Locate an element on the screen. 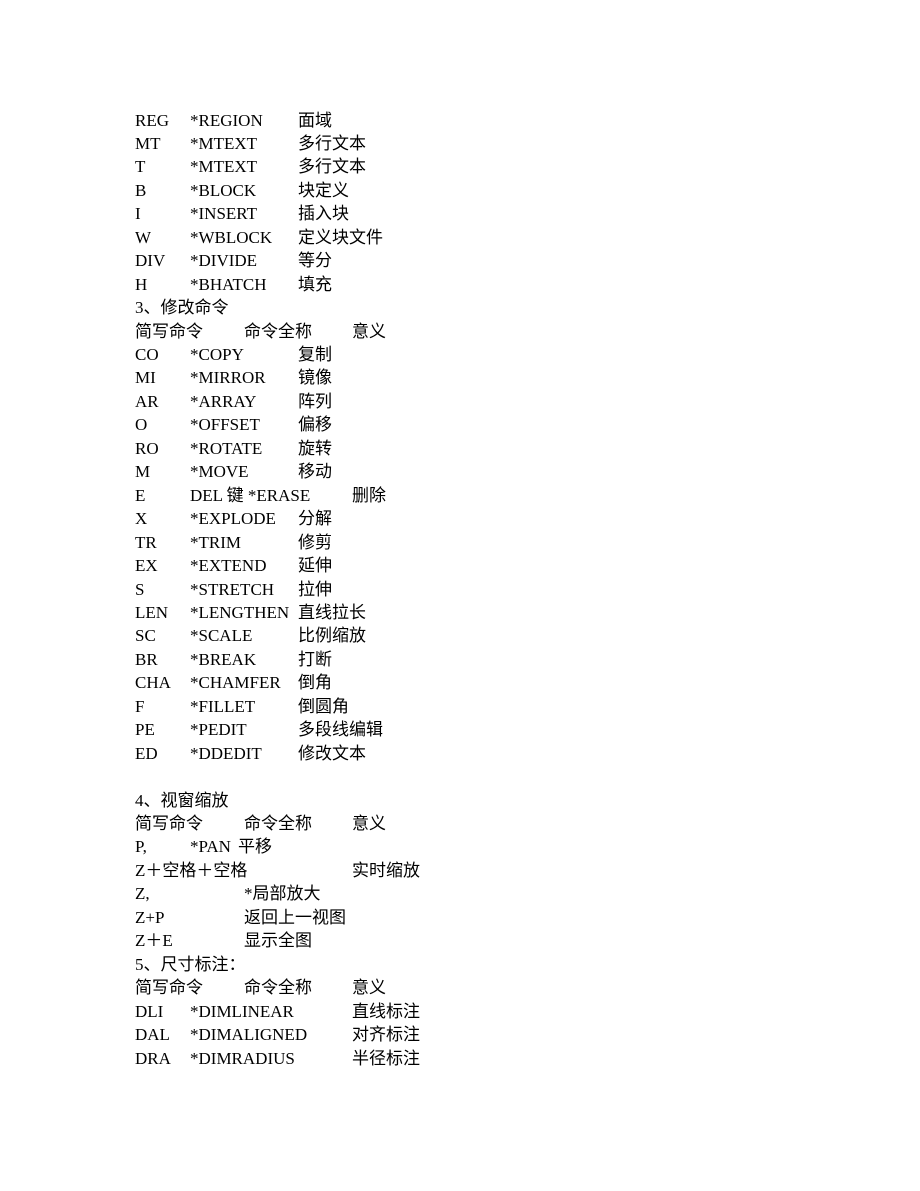  command-full-name: *INSERT is located at coordinates (223, 214).